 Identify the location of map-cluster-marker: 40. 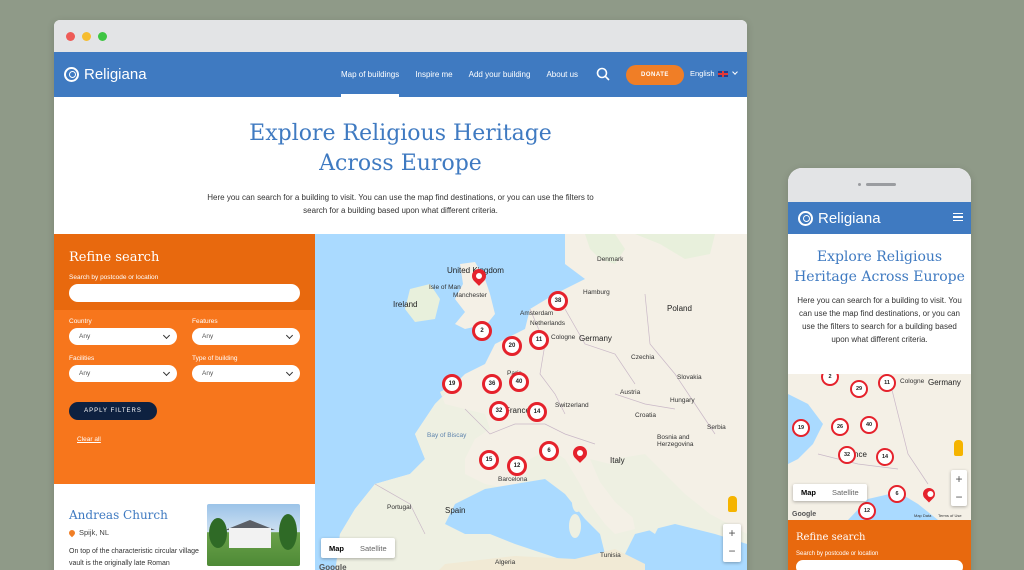
(519, 382).